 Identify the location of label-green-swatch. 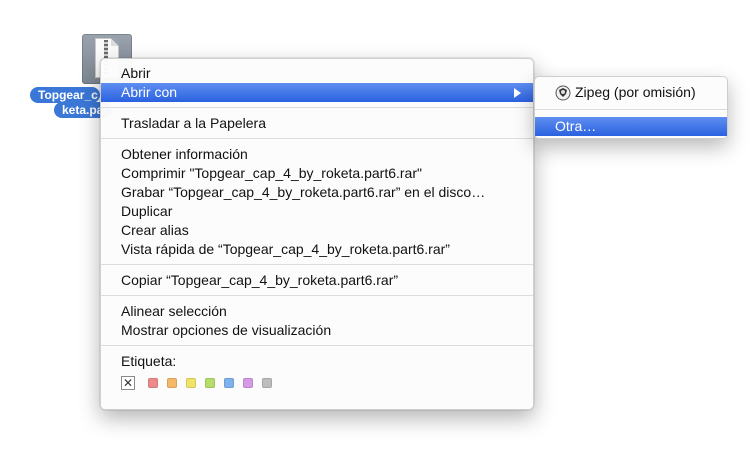
(210, 383).